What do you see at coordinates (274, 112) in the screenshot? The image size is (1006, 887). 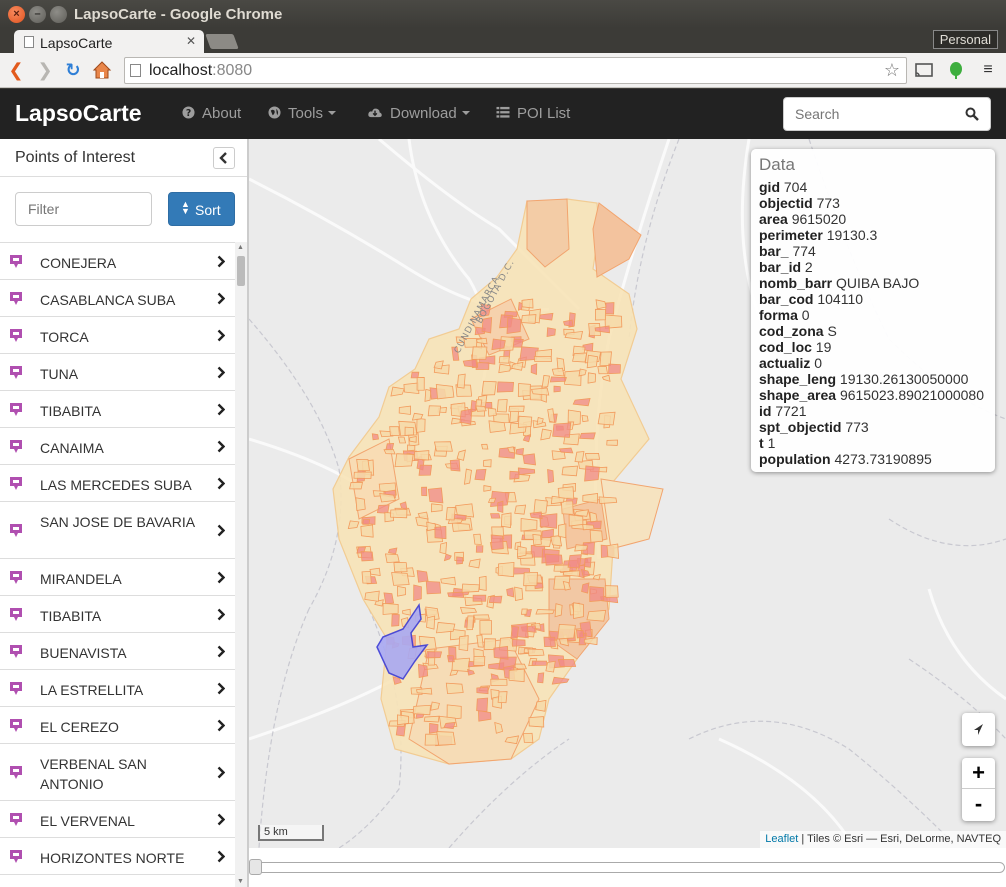 I see `globe-icon` at bounding box center [274, 112].